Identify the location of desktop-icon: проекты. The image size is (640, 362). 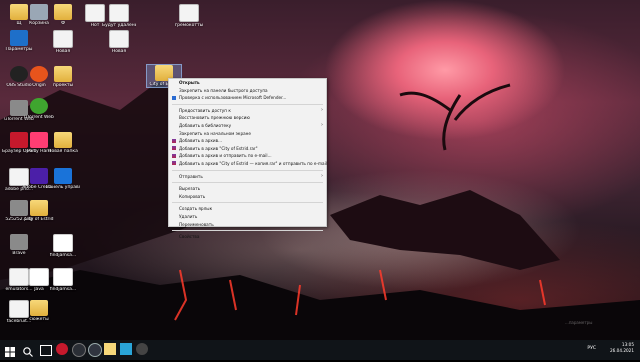
(63, 77).